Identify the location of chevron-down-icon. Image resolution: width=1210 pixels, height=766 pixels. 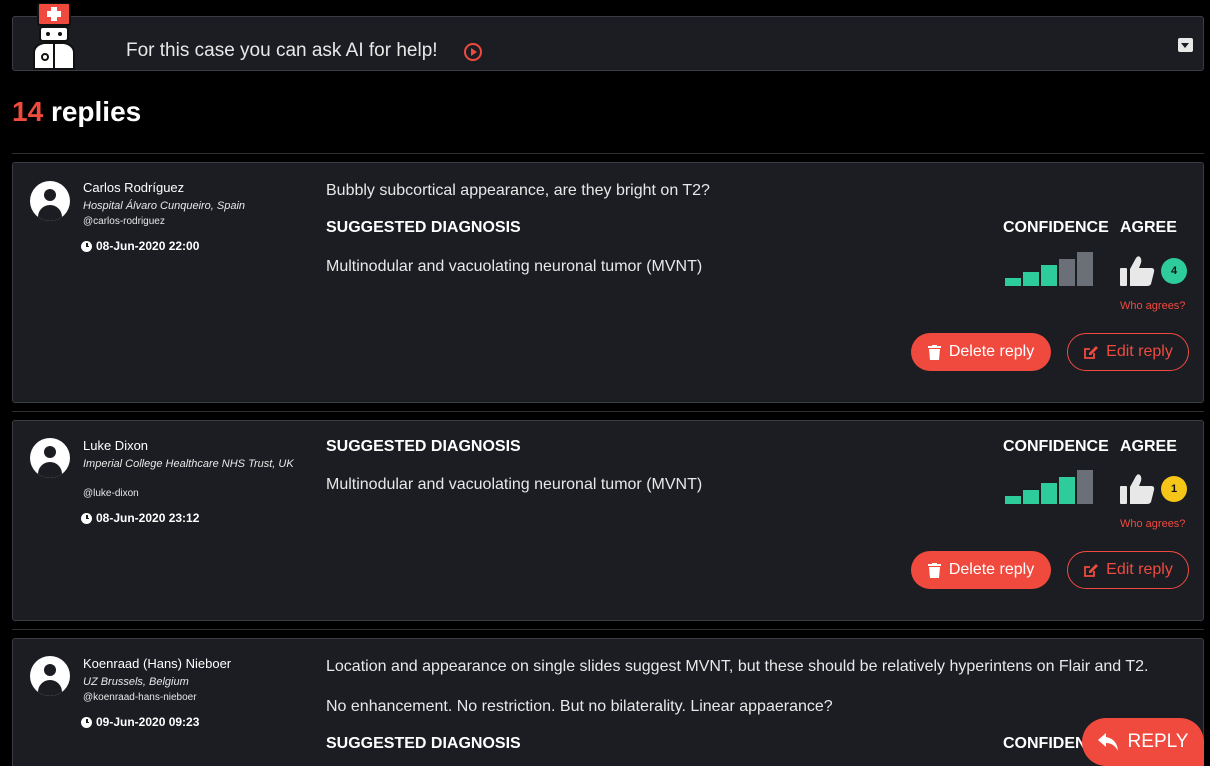
(1185, 45).